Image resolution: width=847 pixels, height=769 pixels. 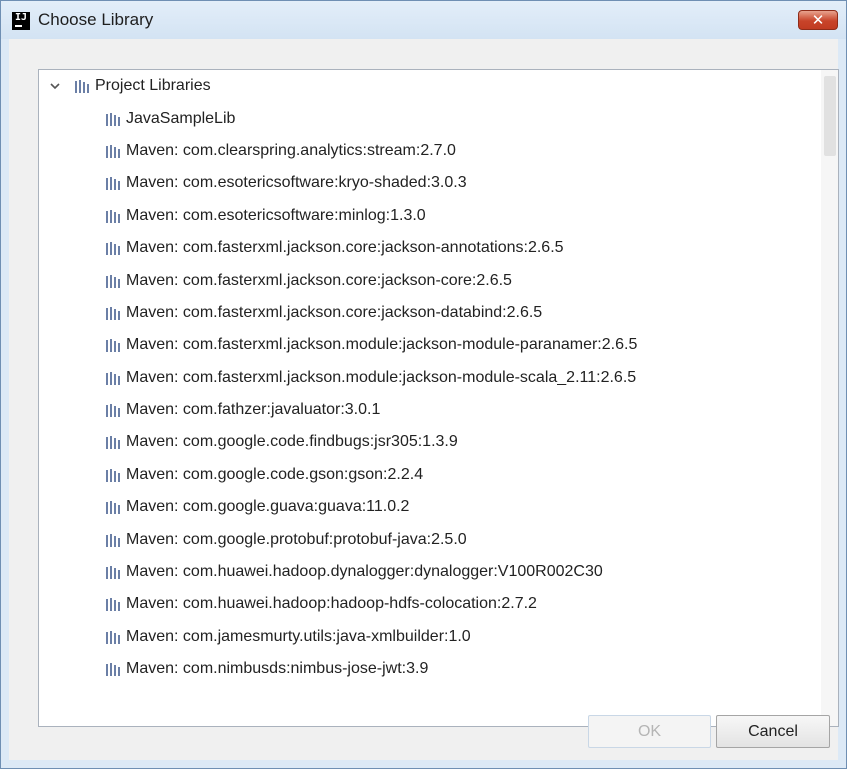 I want to click on title-bar: IJ Choose Library ✕, so click(x=423, y=20).